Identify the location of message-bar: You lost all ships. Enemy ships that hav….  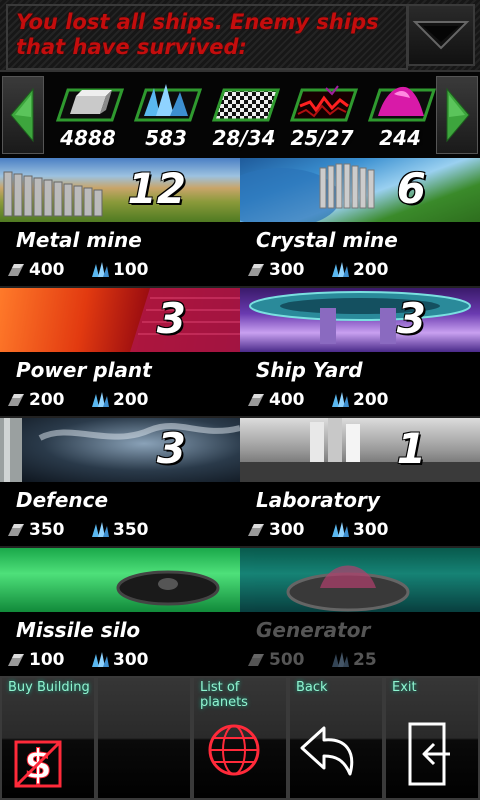
(240, 35).